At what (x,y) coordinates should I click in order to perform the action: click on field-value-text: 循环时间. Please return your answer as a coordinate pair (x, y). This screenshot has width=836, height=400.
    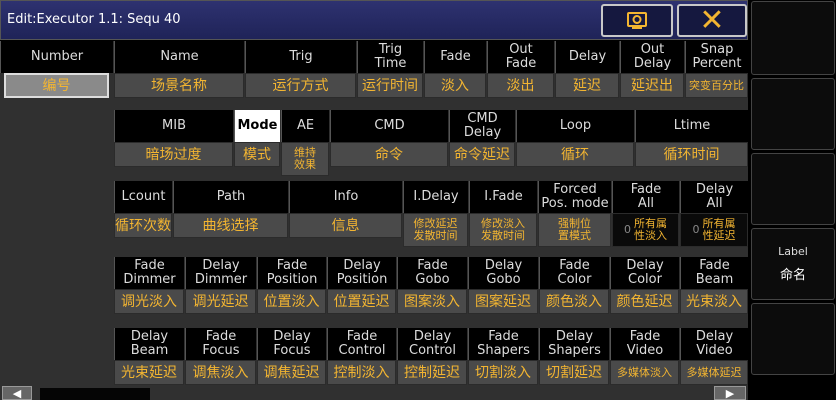
    Looking at the image, I should click on (691, 154).